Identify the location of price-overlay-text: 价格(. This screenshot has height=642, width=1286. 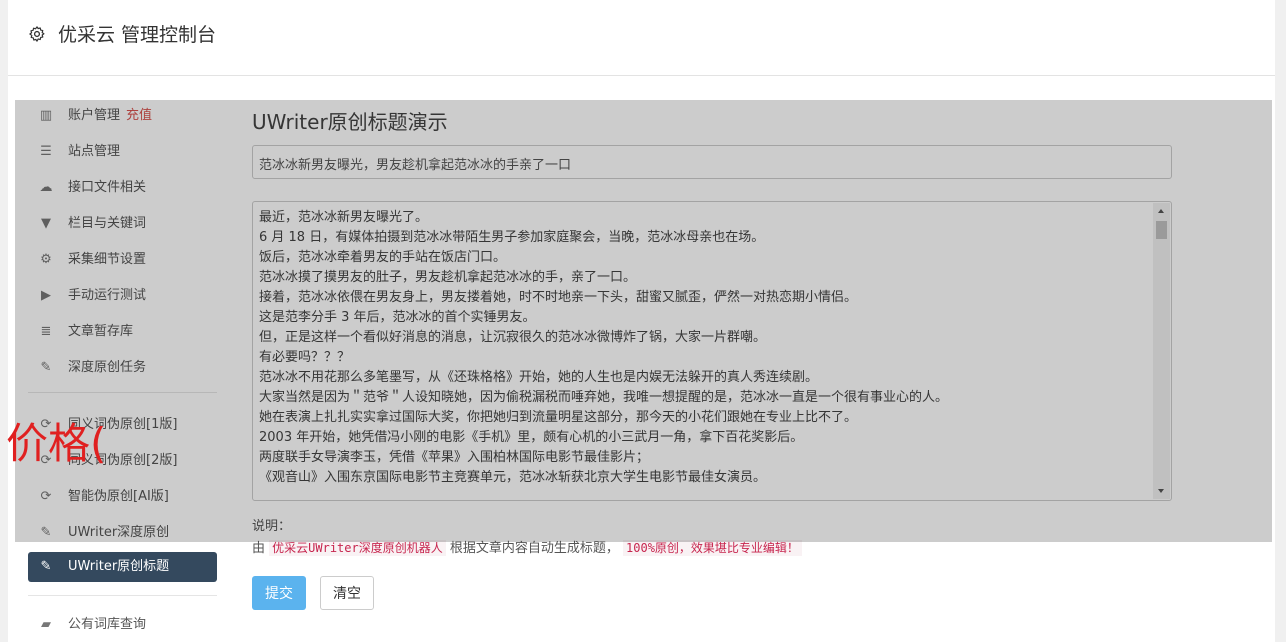
(56, 443).